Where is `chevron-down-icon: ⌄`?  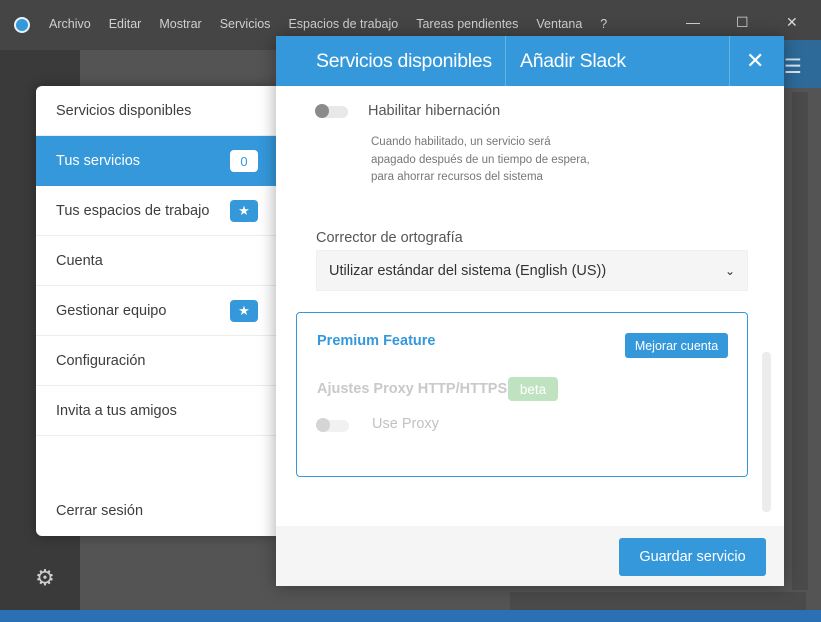 chevron-down-icon: ⌄ is located at coordinates (729, 270).